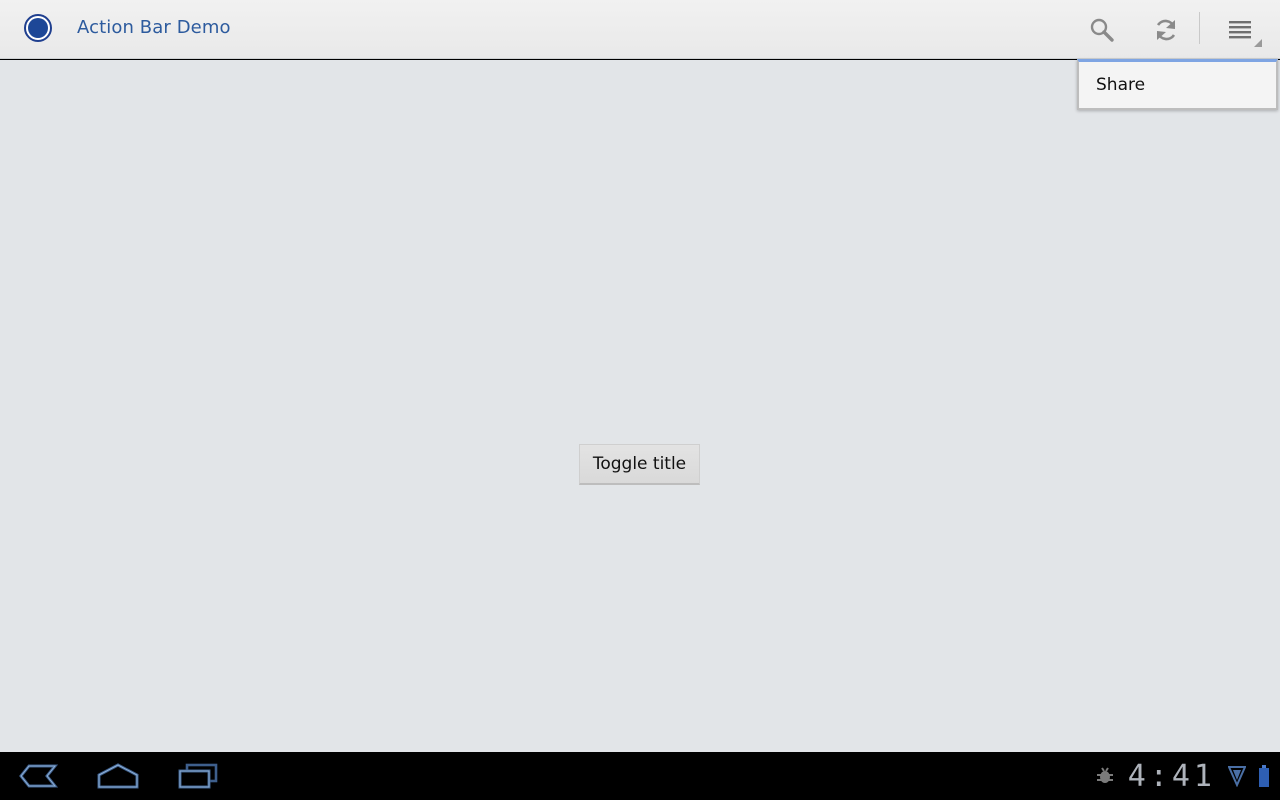 Image resolution: width=1280 pixels, height=800 pixels. What do you see at coordinates (640, 29) in the screenshot?
I see `action-bar: Action Bar Demo` at bounding box center [640, 29].